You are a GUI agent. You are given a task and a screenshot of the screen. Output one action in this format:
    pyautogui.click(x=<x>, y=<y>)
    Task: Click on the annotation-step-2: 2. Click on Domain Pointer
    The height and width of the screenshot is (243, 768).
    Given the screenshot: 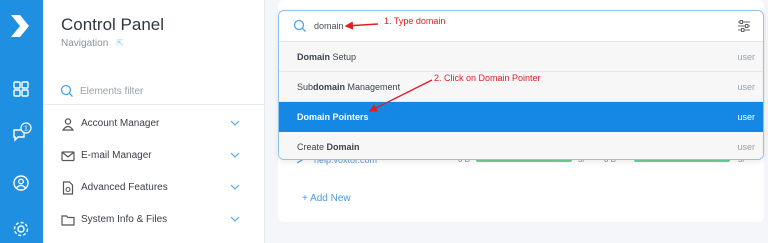 What is the action you would take?
    pyautogui.click(x=487, y=78)
    